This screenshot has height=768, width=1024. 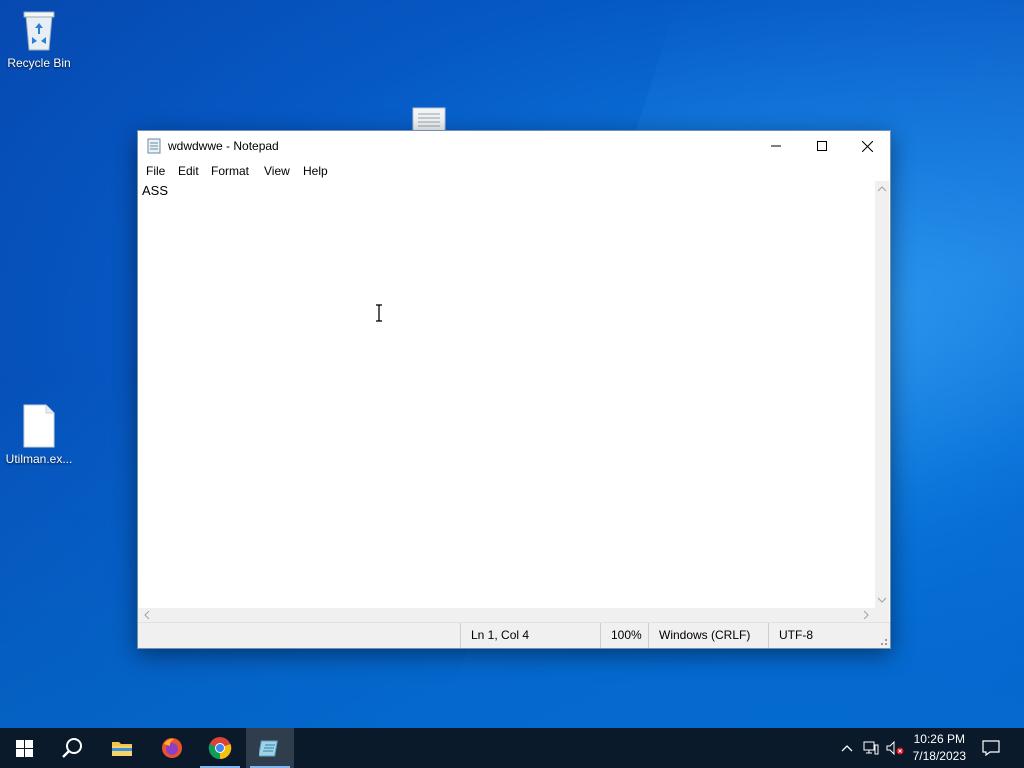 I want to click on document-text: ASS, so click(x=155, y=190).